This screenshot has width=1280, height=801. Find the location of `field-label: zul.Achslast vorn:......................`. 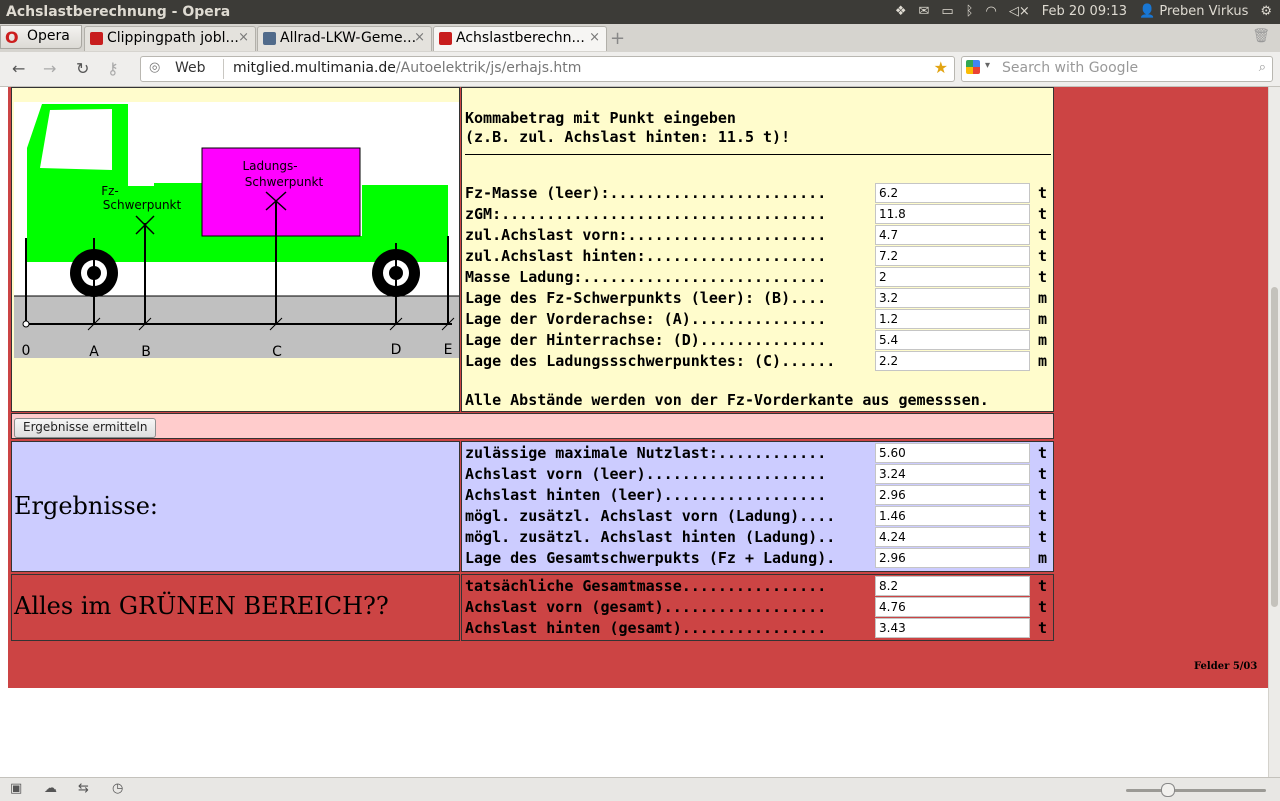

field-label: zul.Achslast vorn:...................... is located at coordinates (646, 235).